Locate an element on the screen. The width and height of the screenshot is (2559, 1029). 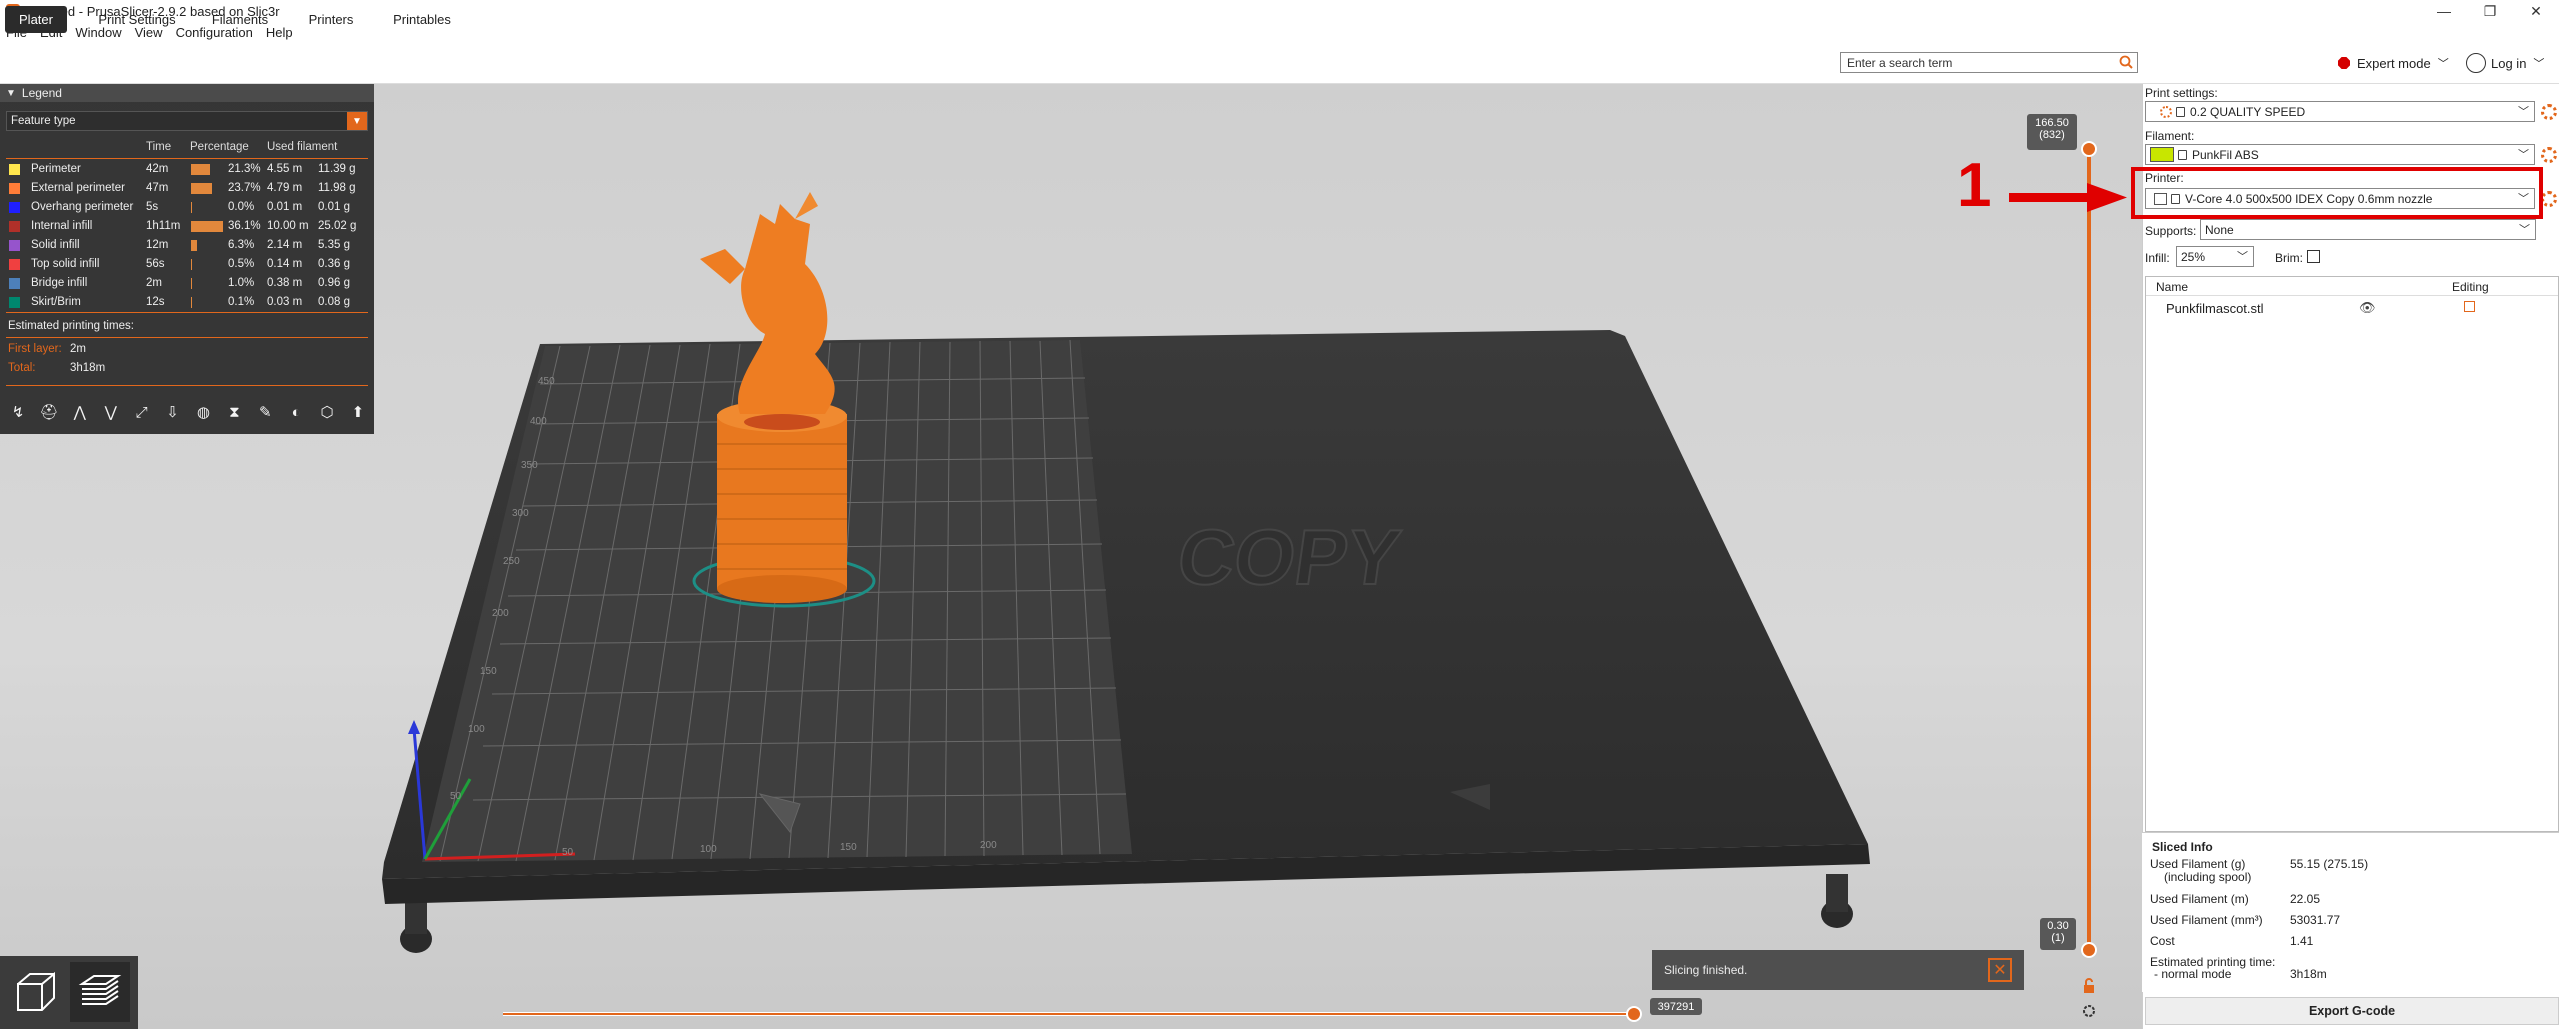
search-icon is located at coordinates (2126, 62).